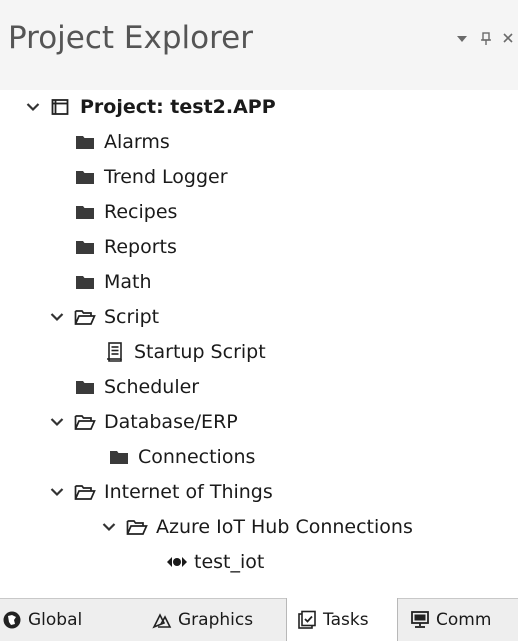 The height and width of the screenshot is (641, 518). Describe the element at coordinates (55, 620) in the screenshot. I see `tab-label: Global` at that location.